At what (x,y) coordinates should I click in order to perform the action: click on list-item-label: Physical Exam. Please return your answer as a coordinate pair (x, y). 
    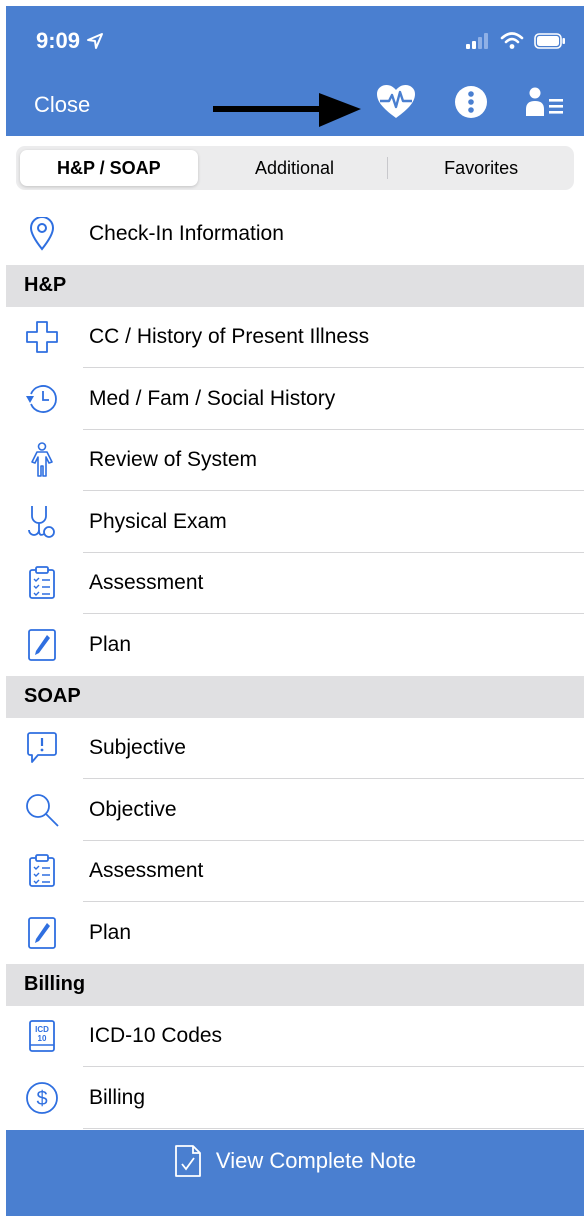
    Looking at the image, I should click on (158, 521).